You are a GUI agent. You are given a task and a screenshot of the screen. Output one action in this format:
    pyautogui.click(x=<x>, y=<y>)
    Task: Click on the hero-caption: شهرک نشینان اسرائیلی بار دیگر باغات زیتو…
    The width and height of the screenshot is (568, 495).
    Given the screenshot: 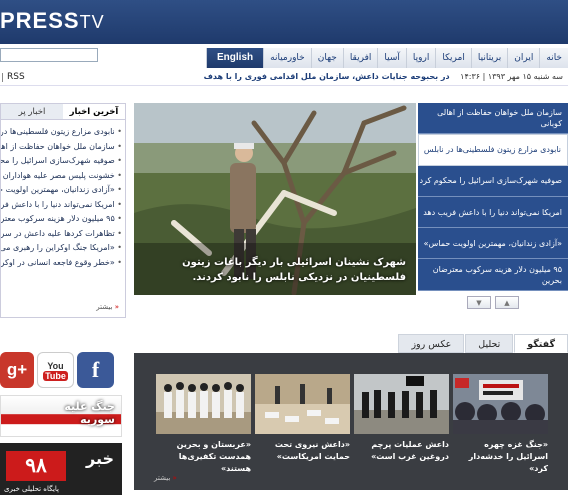 What is the action you would take?
    pyautogui.click(x=276, y=270)
    